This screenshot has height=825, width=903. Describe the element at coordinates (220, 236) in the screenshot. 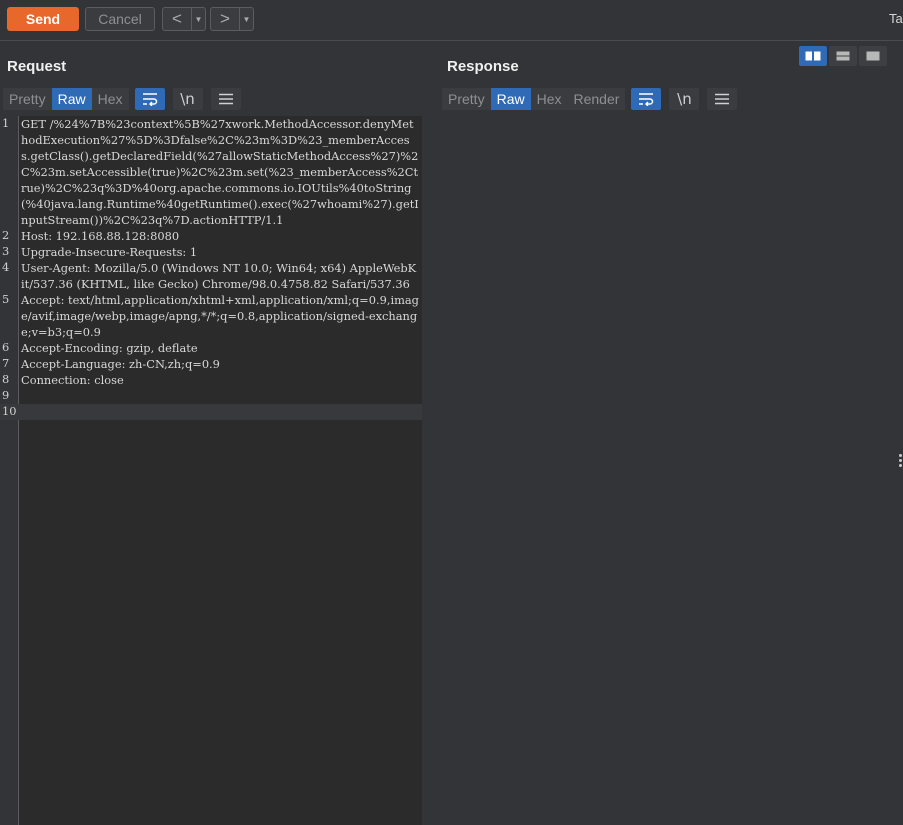

I see `line-text: Host: 192.168.88.128:8080` at that location.